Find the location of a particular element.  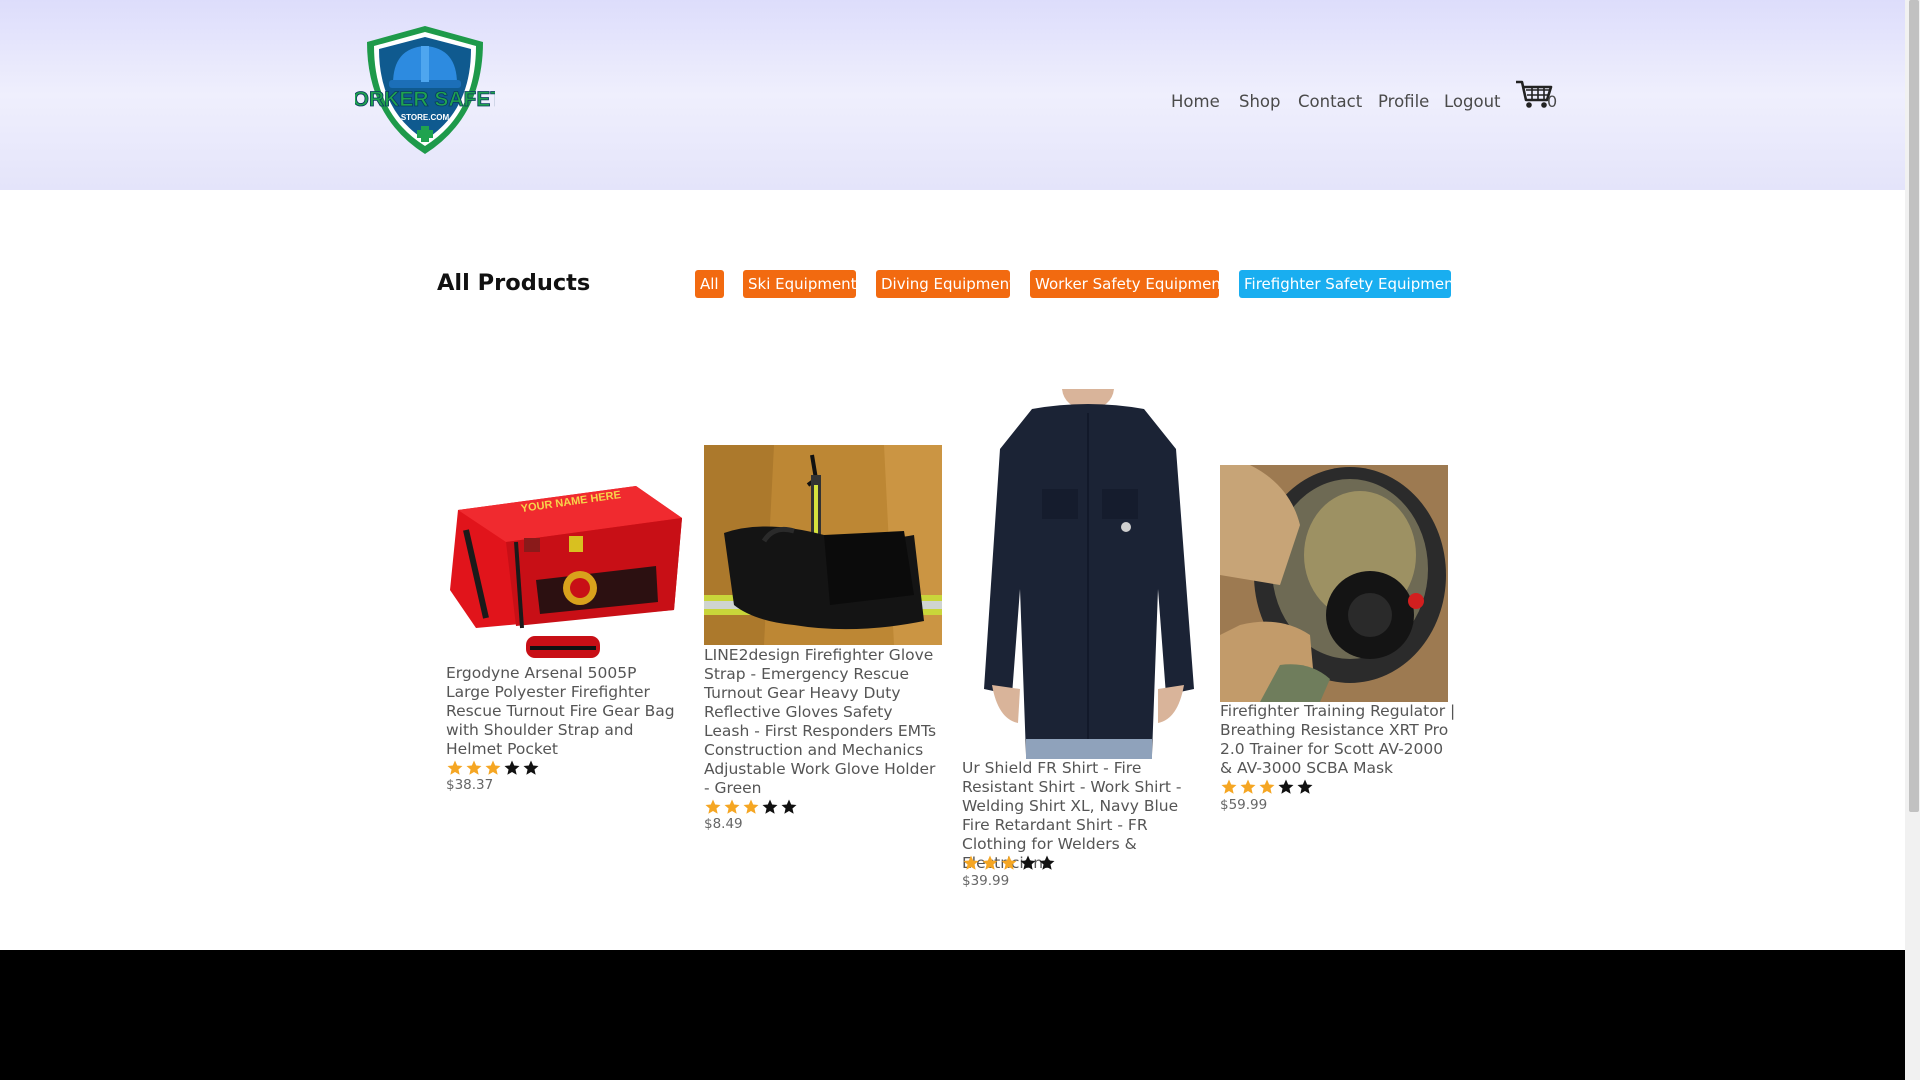

product-price: $59.99 is located at coordinates (1244, 805).